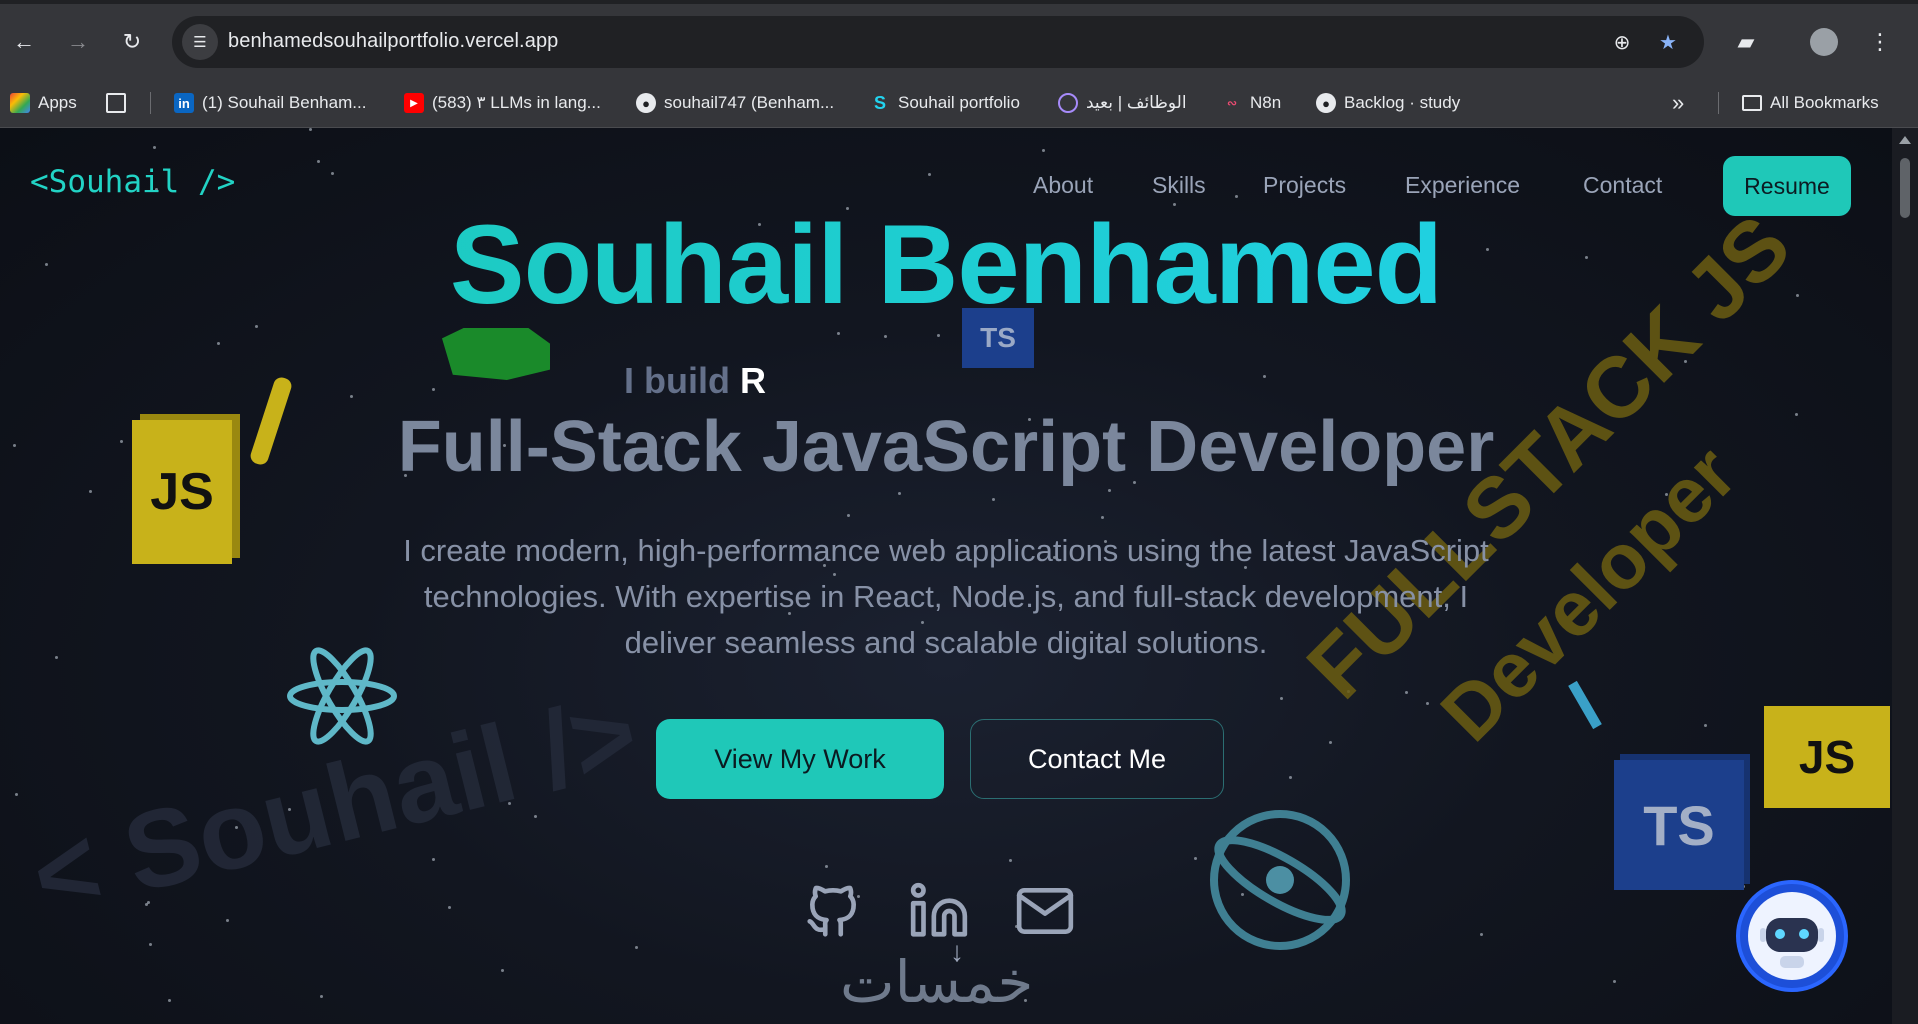 The height and width of the screenshot is (1024, 1918). What do you see at coordinates (132, 182) in the screenshot?
I see `site-logo: <Souhail />` at bounding box center [132, 182].